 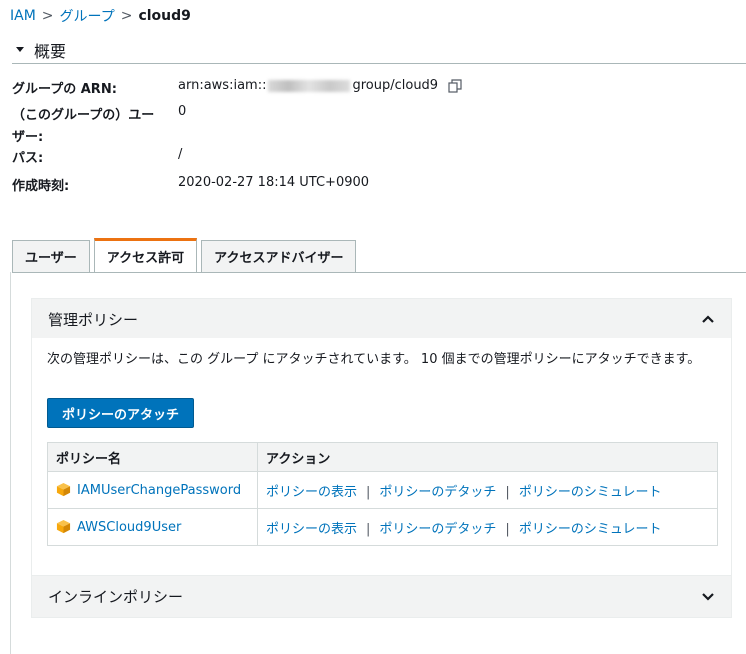 I want to click on tab-access-advisor: アクセスアドバイザー, so click(x=279, y=256).